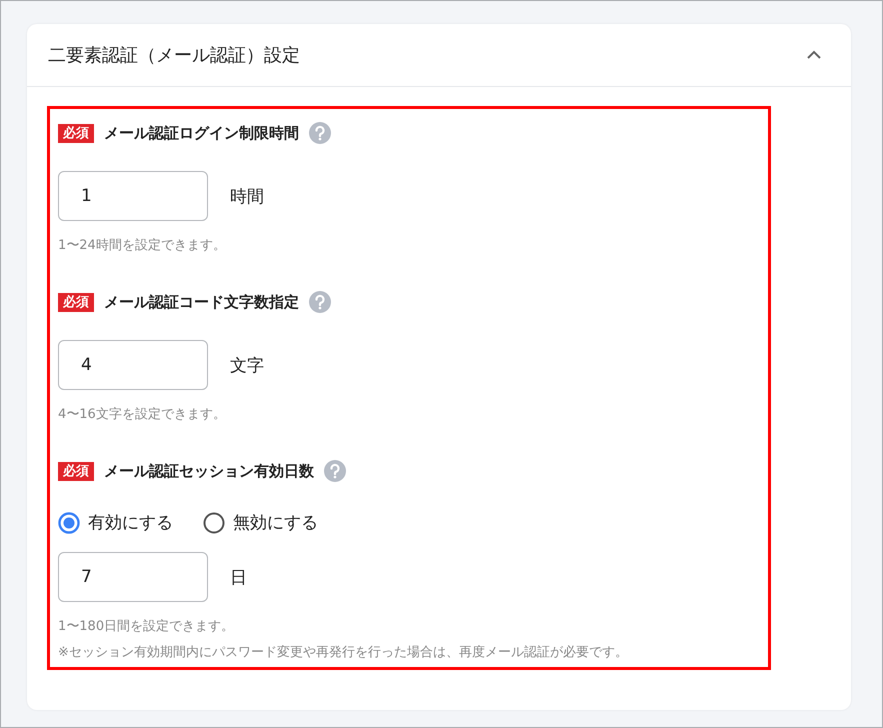  What do you see at coordinates (115, 522) in the screenshot?
I see `radio-option: 有効にする` at bounding box center [115, 522].